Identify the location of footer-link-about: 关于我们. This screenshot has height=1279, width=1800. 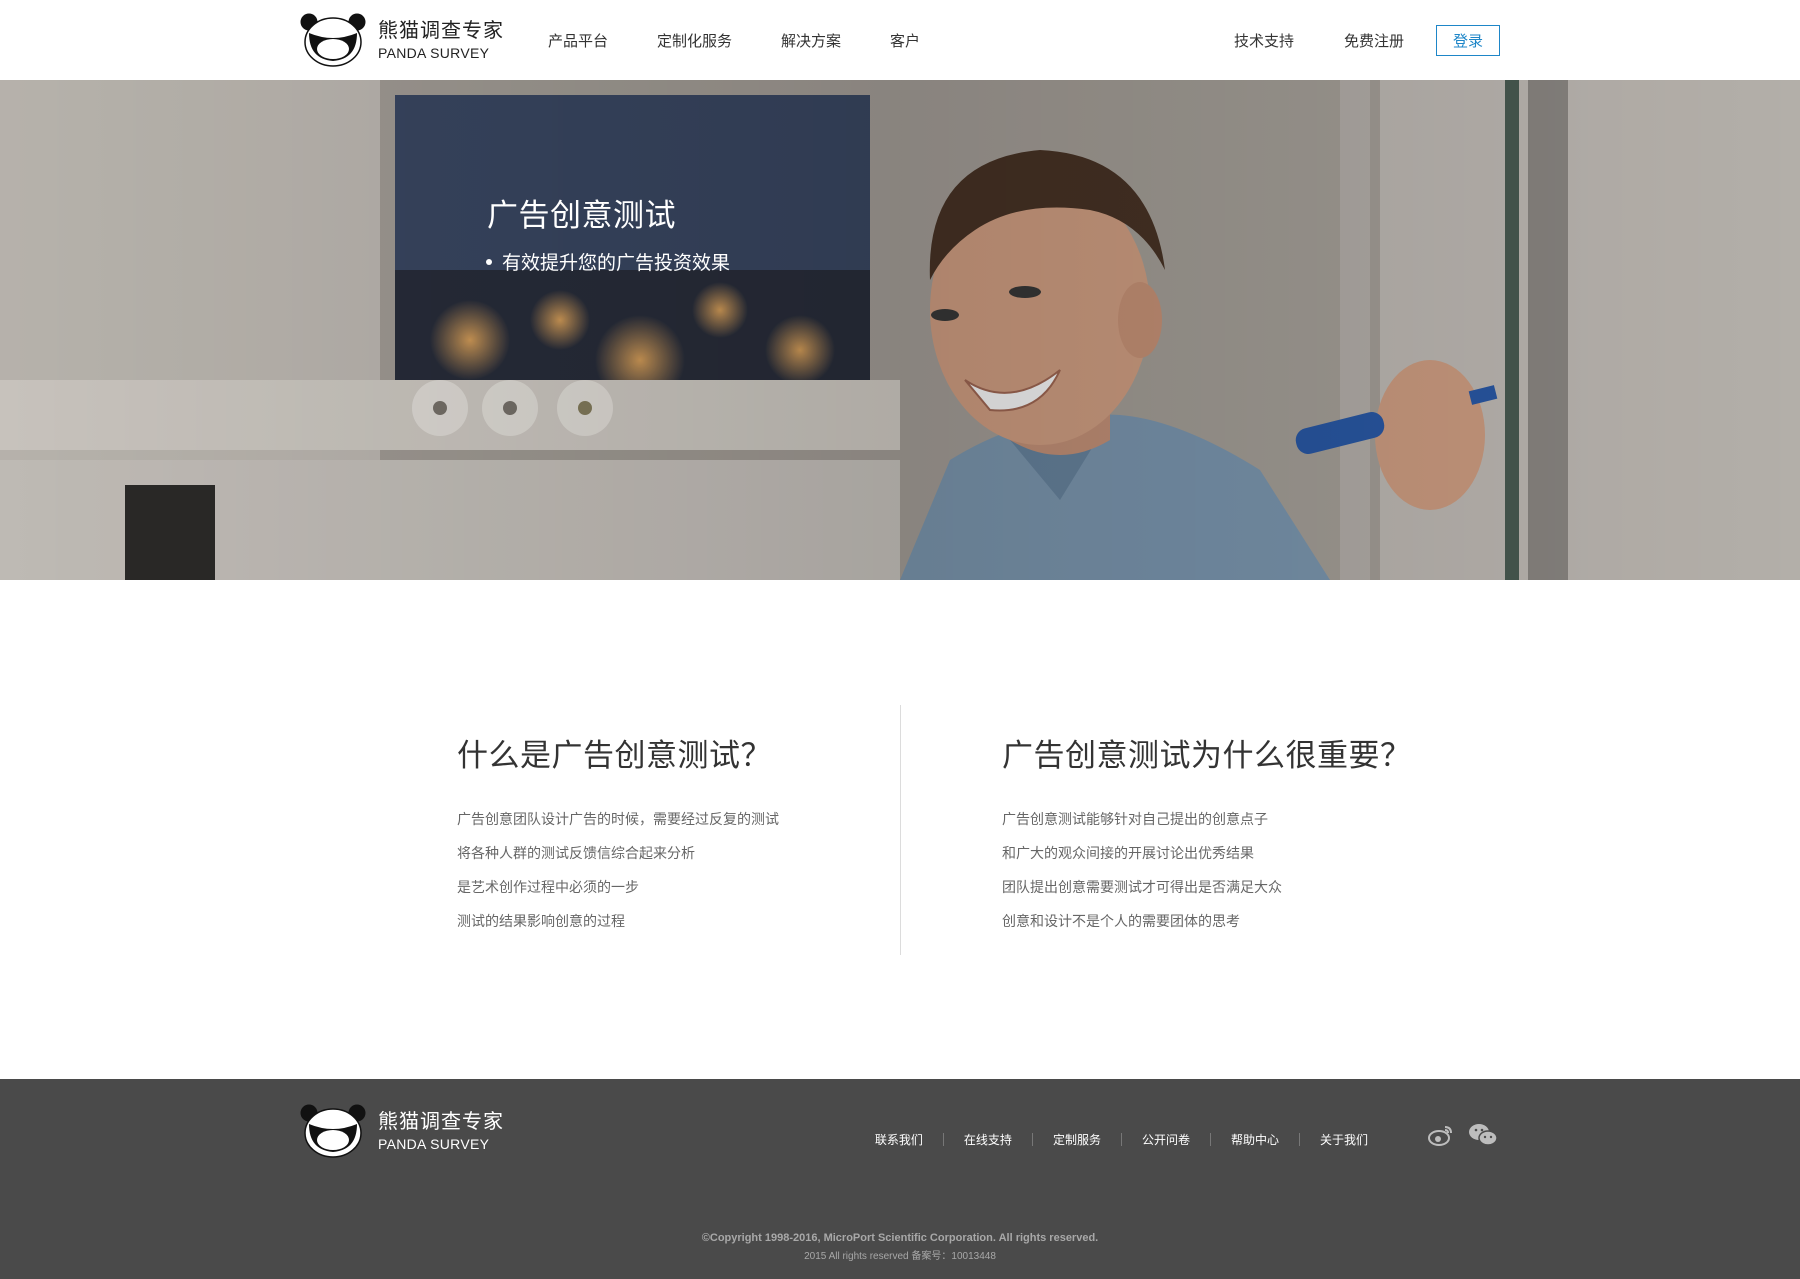
(1344, 1139).